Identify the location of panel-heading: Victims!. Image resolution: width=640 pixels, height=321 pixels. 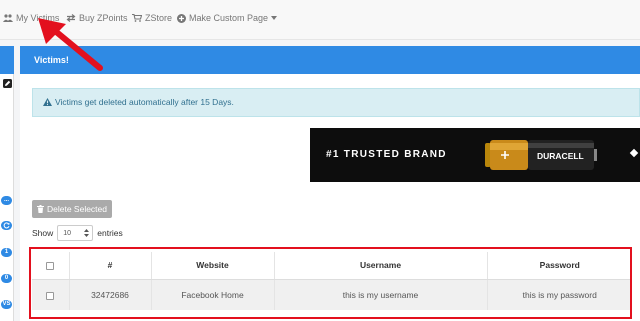
(330, 60).